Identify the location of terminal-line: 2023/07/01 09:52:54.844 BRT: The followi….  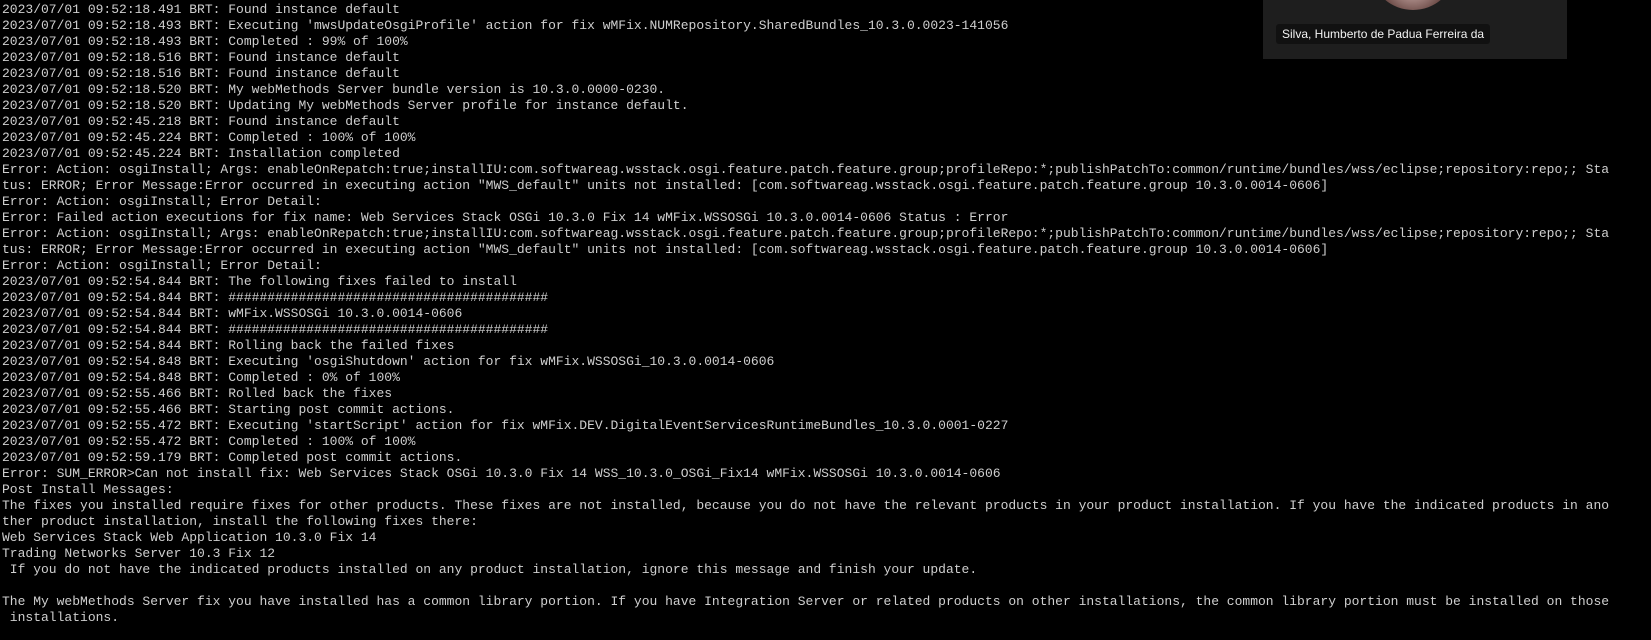
(259, 281).